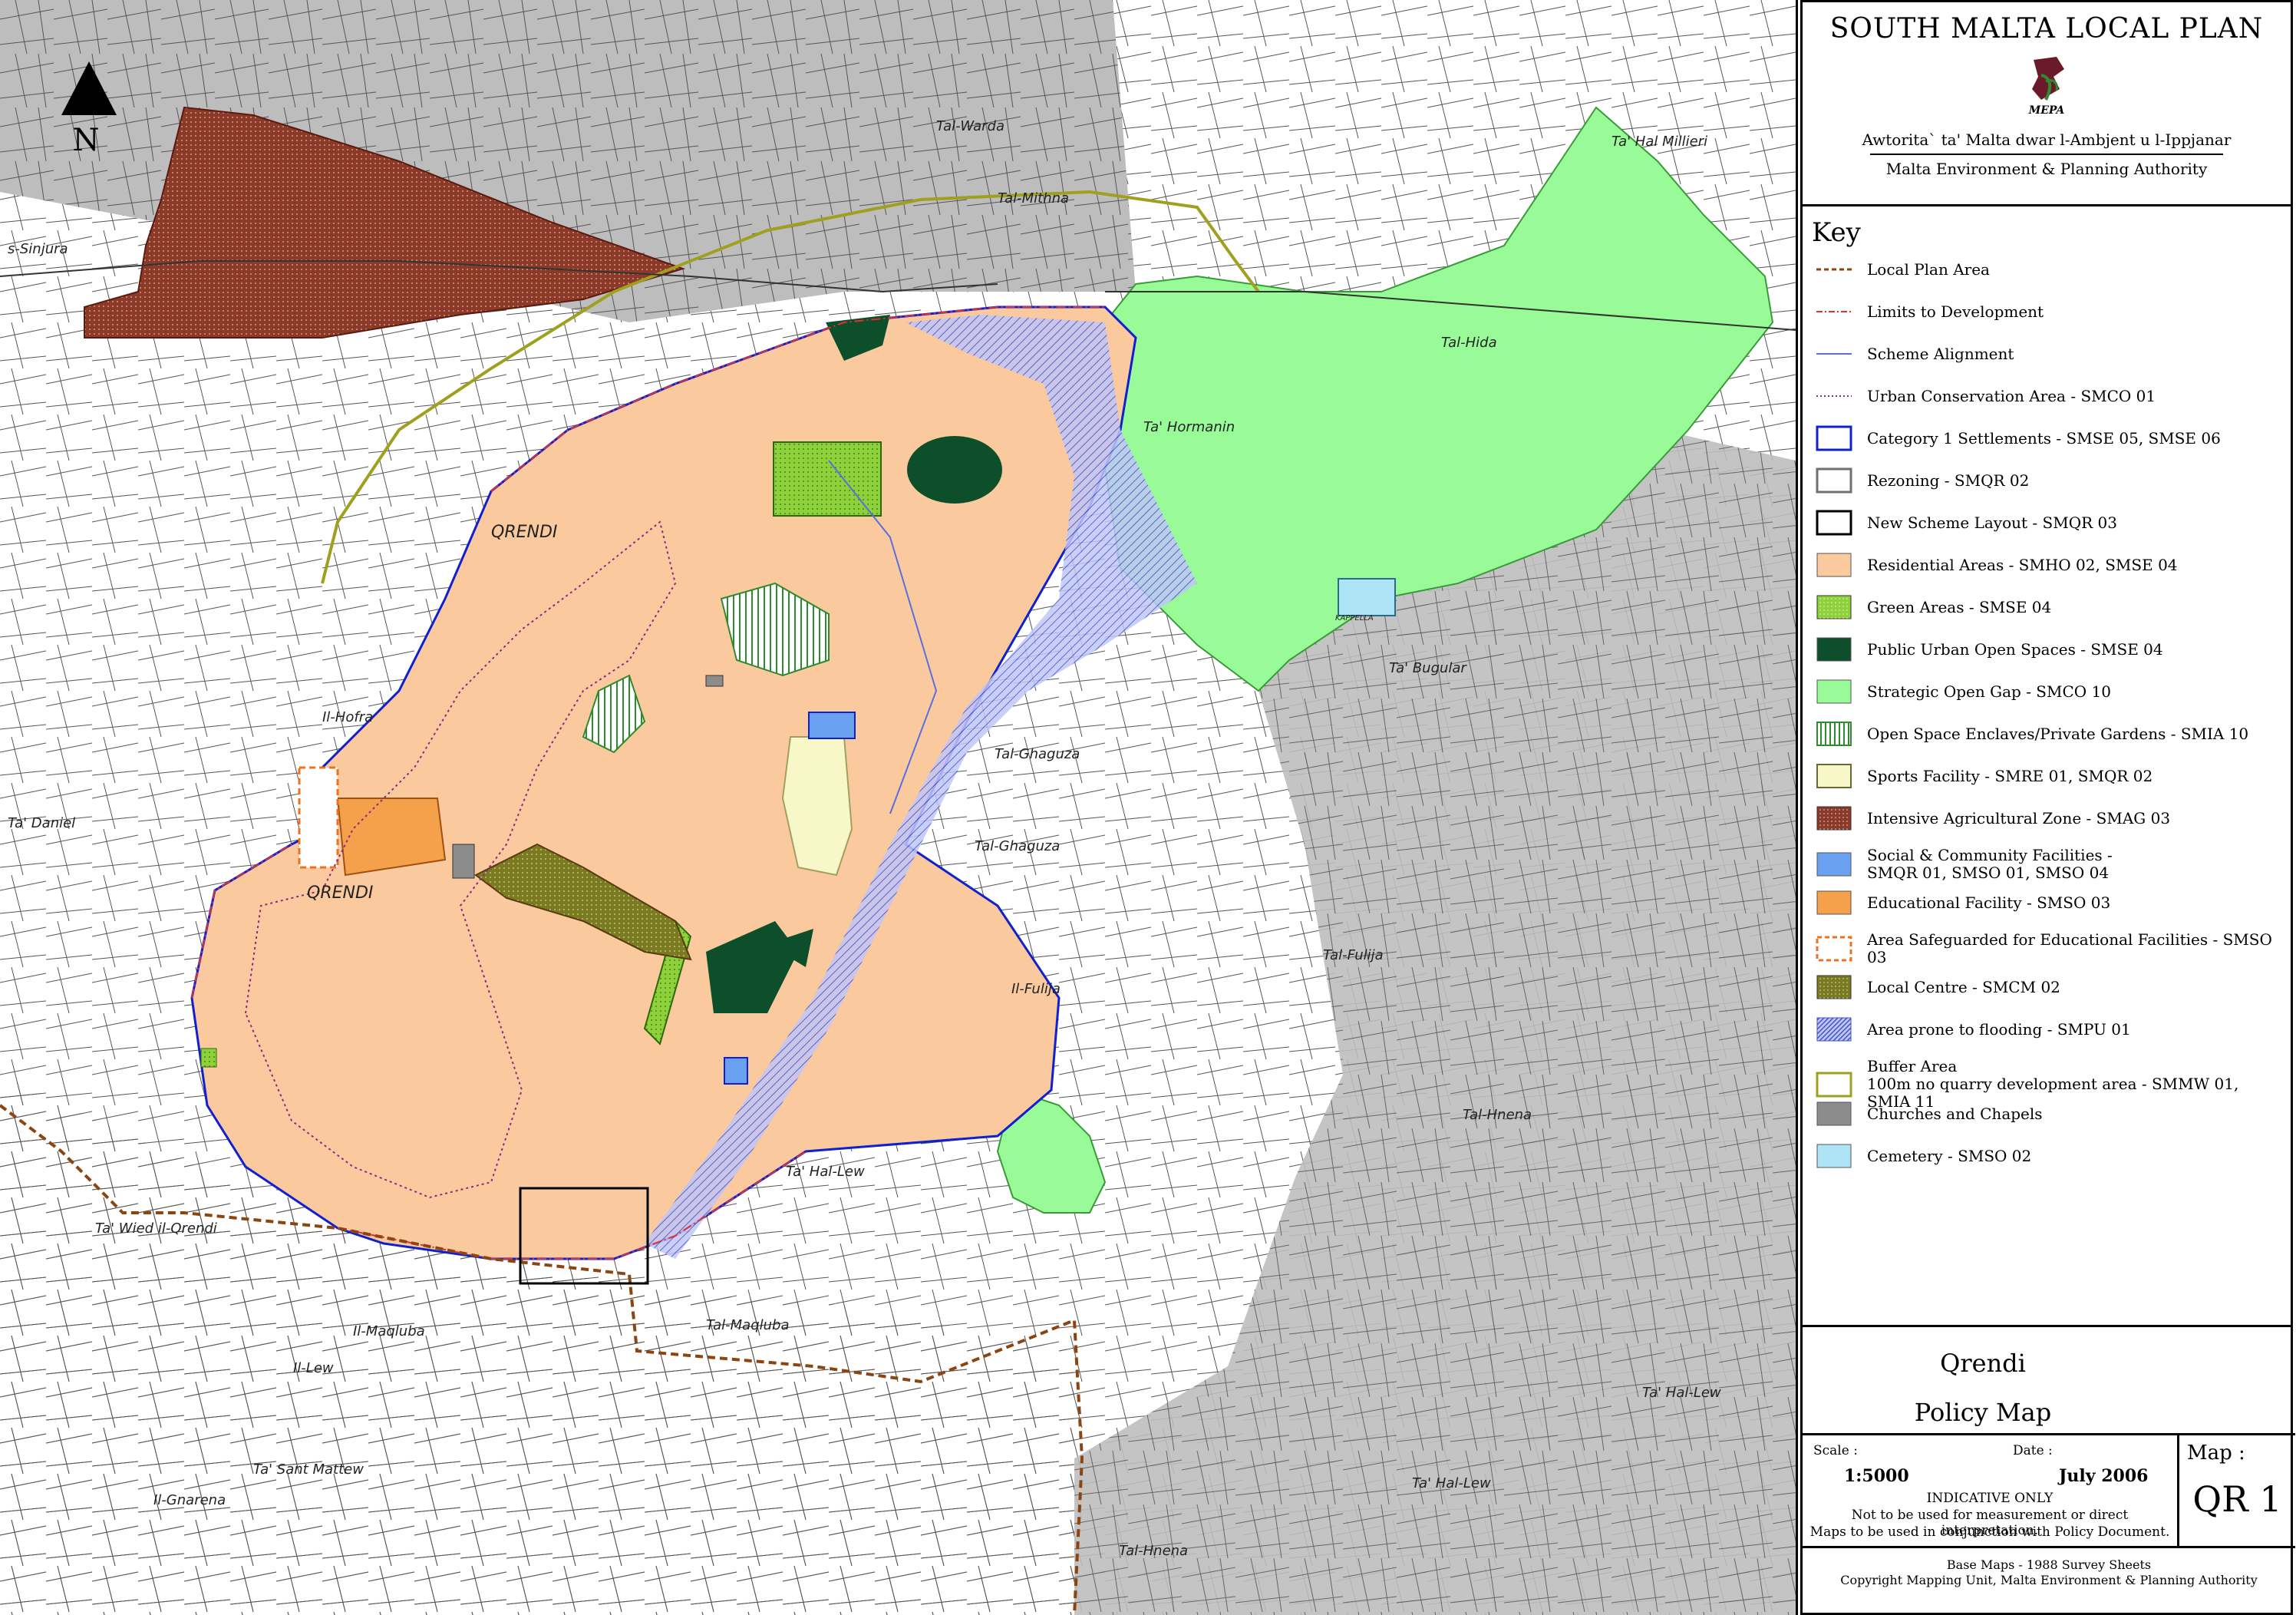  What do you see at coordinates (2237, 1499) in the screenshot?
I see `map-number: QR 1` at bounding box center [2237, 1499].